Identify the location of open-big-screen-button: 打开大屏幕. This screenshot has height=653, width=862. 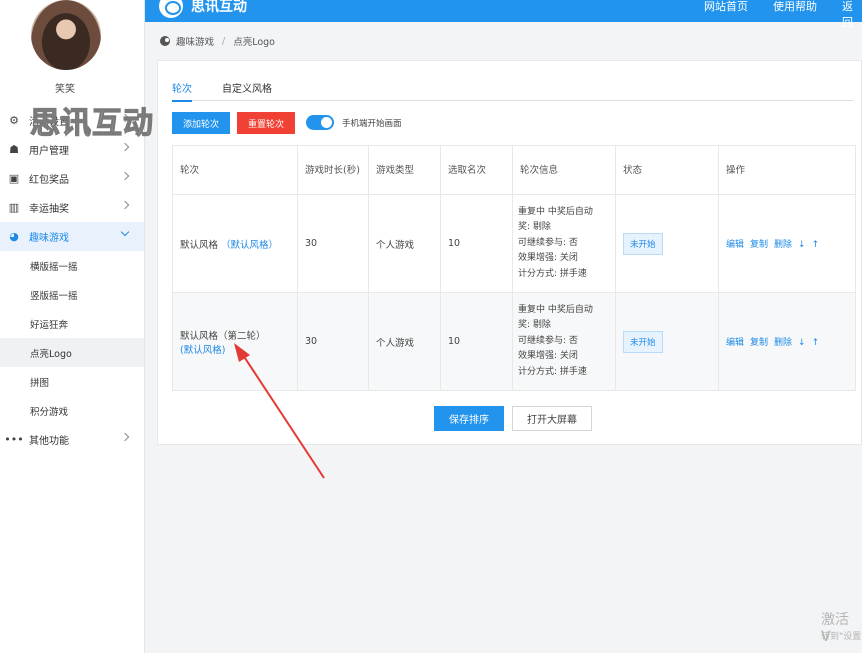
(552, 418).